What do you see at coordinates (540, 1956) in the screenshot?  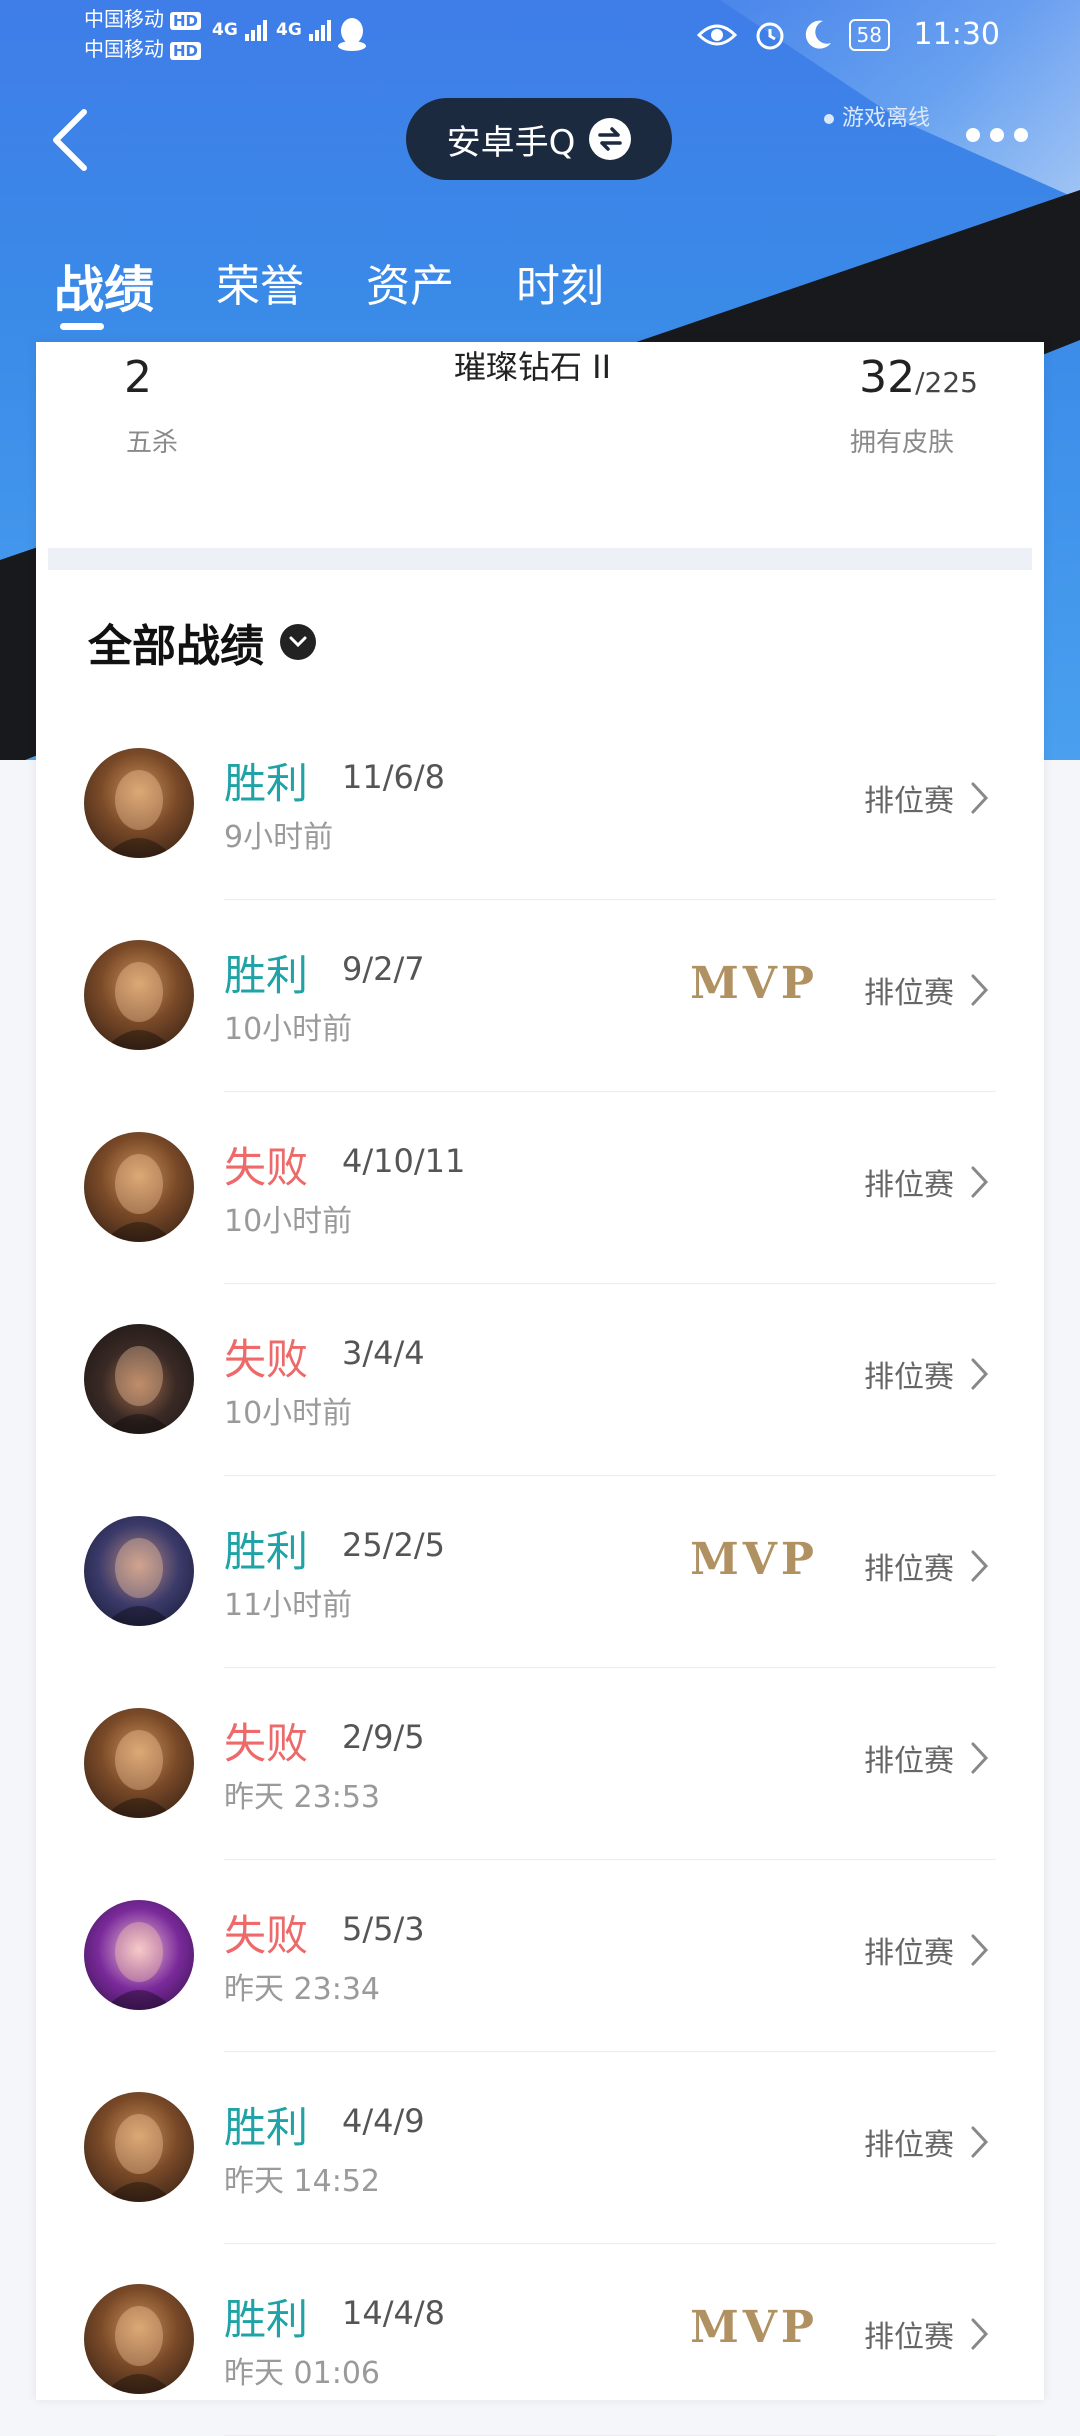 I see `match-row: 失败 5/5/3 昨天 23:34 排位赛` at bounding box center [540, 1956].